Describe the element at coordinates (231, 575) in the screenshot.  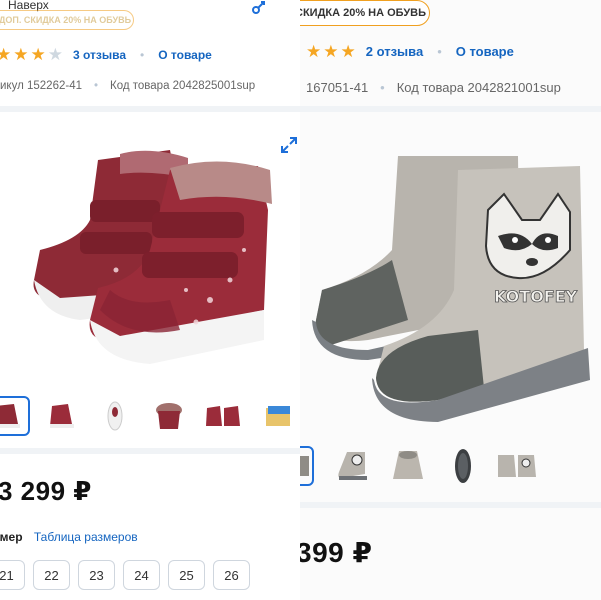
I see `size-option: 26` at that location.